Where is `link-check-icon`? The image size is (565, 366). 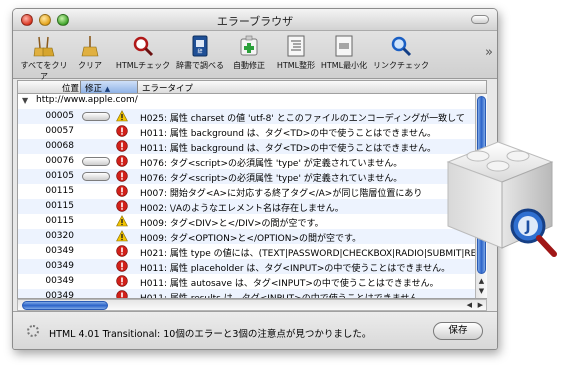
link-check-icon is located at coordinates (401, 46).